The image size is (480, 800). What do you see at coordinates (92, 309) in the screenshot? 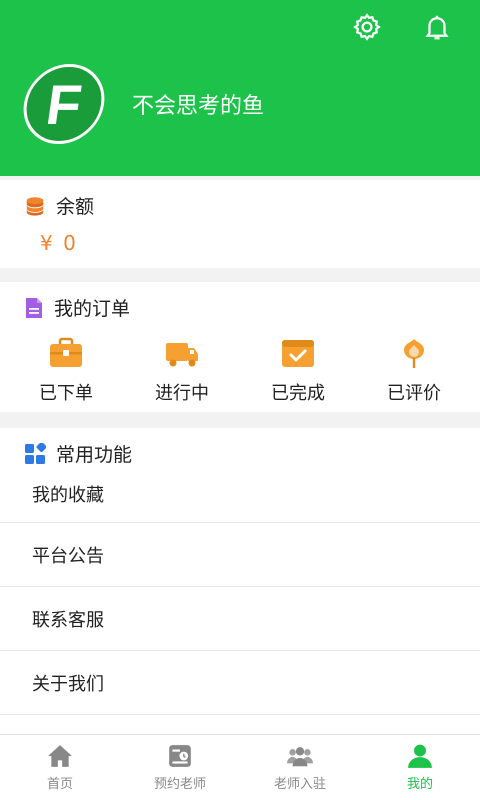
I see `orders-title: 我的订单` at bounding box center [92, 309].